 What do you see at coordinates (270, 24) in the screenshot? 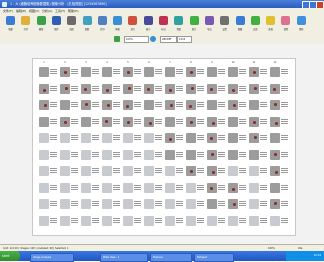
I see `select-button: 选择` at bounding box center [270, 24].